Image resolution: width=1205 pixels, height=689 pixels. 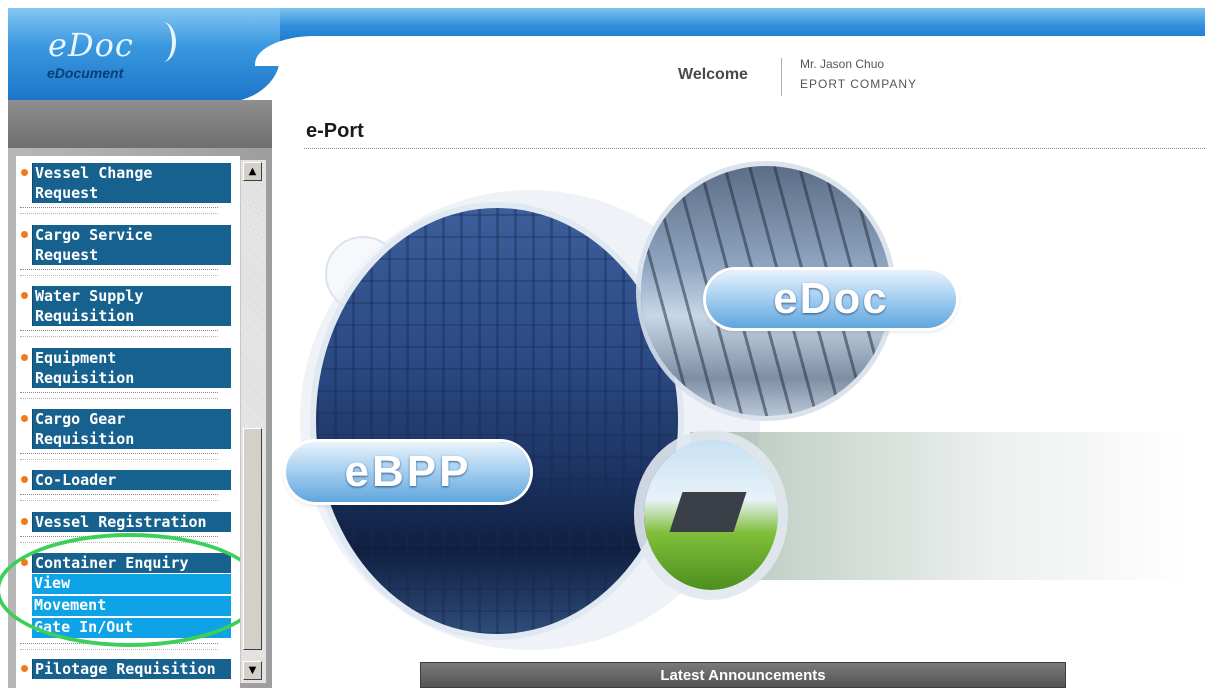 I want to click on user-company: EPORT COMPANY, so click(x=859, y=84).